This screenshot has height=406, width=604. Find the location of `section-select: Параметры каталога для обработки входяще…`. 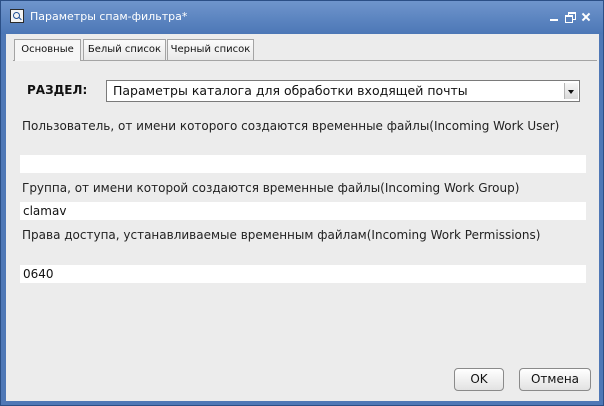

section-select: Параметры каталога для обработки входяще… is located at coordinates (343, 91).